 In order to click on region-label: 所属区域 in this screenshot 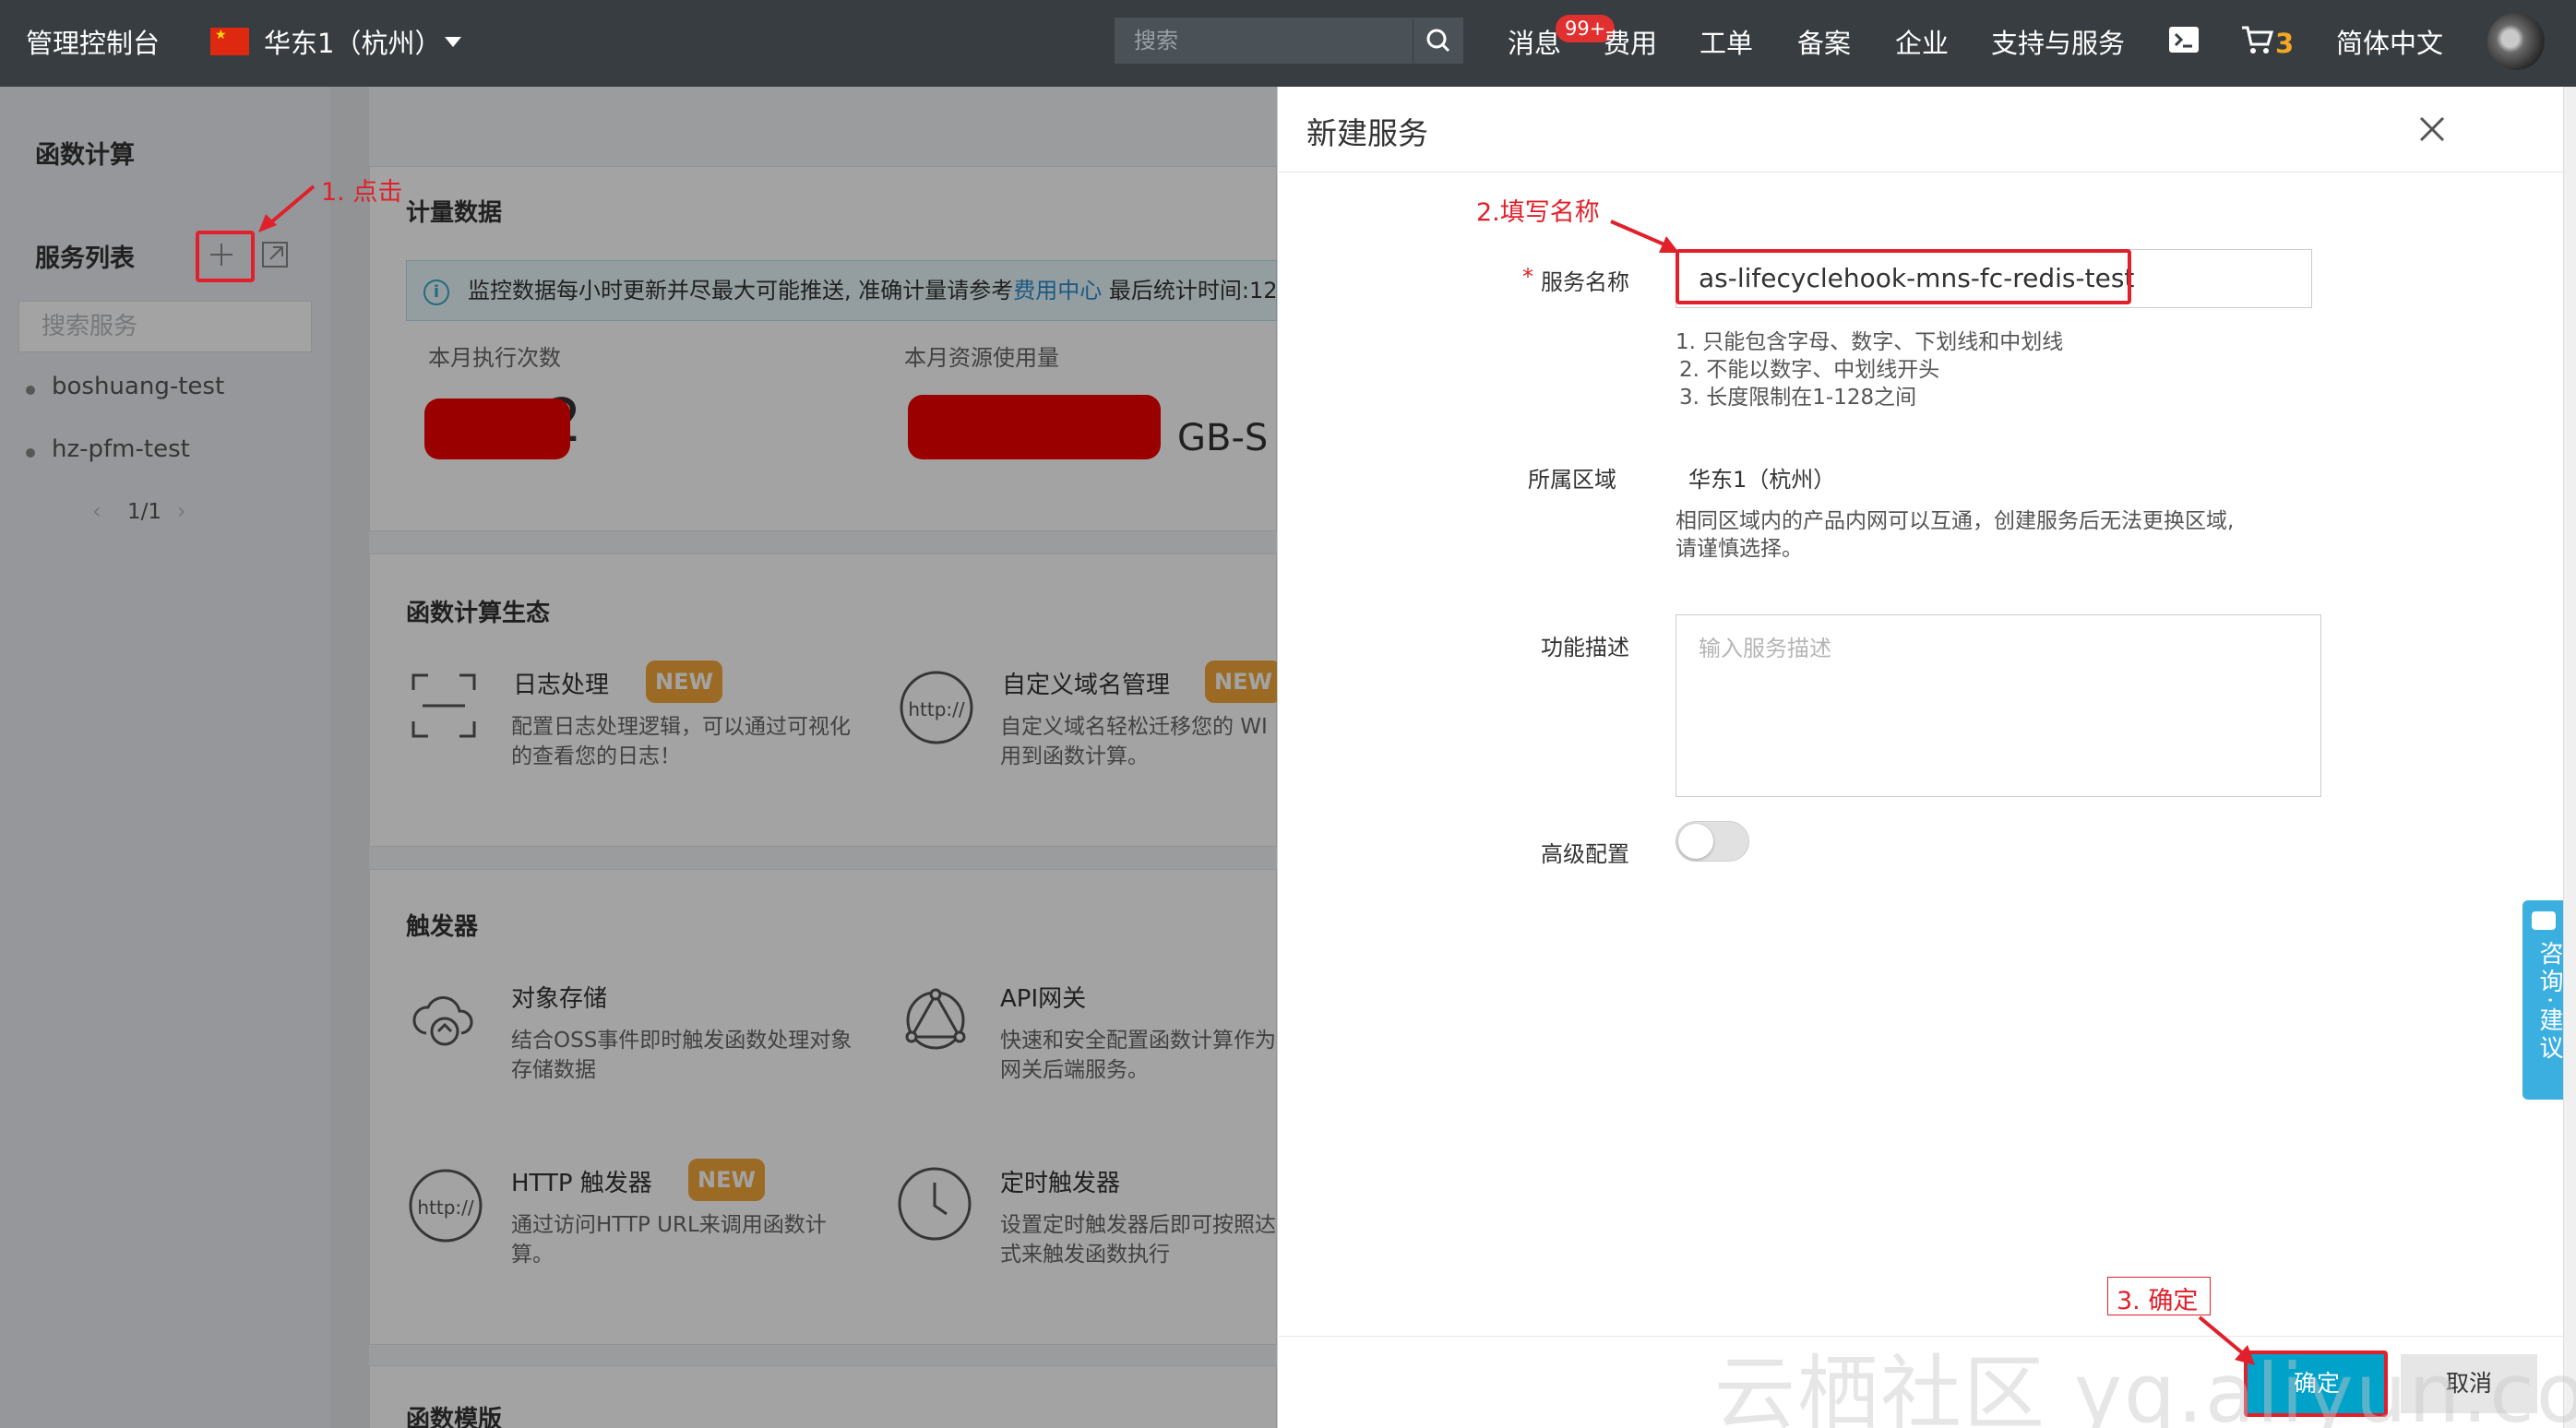, I will do `click(1572, 480)`.